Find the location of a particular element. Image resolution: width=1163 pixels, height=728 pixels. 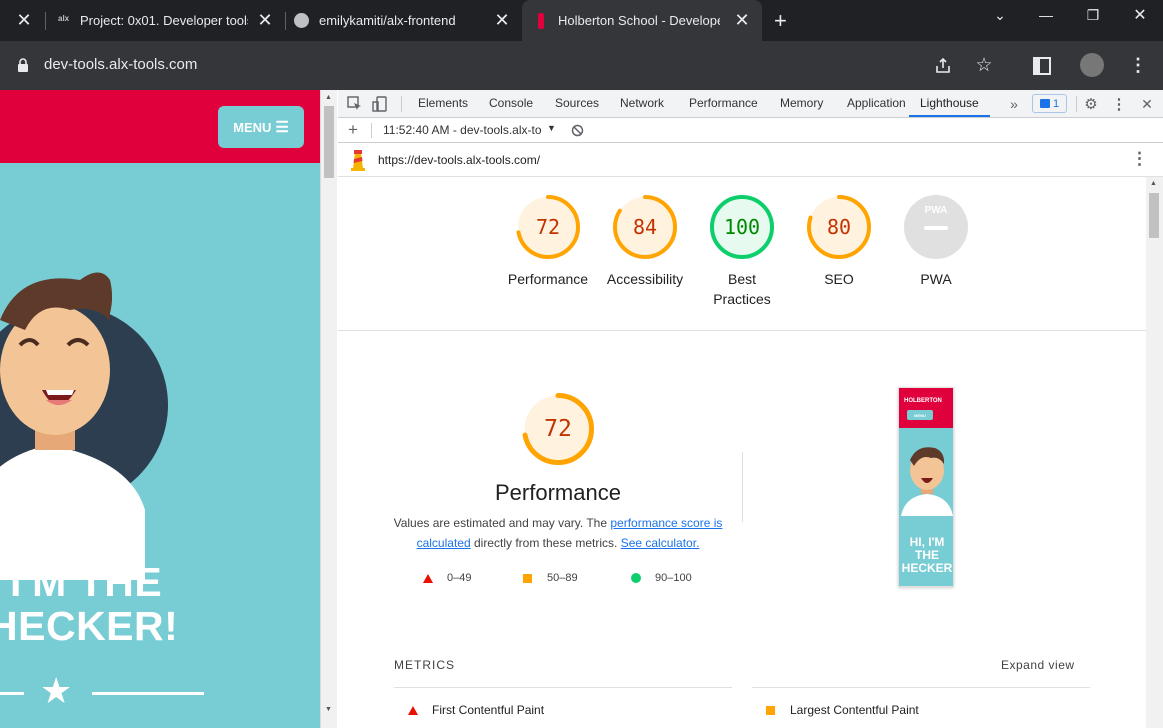

tab-performance: Performance is located at coordinates (723, 103).